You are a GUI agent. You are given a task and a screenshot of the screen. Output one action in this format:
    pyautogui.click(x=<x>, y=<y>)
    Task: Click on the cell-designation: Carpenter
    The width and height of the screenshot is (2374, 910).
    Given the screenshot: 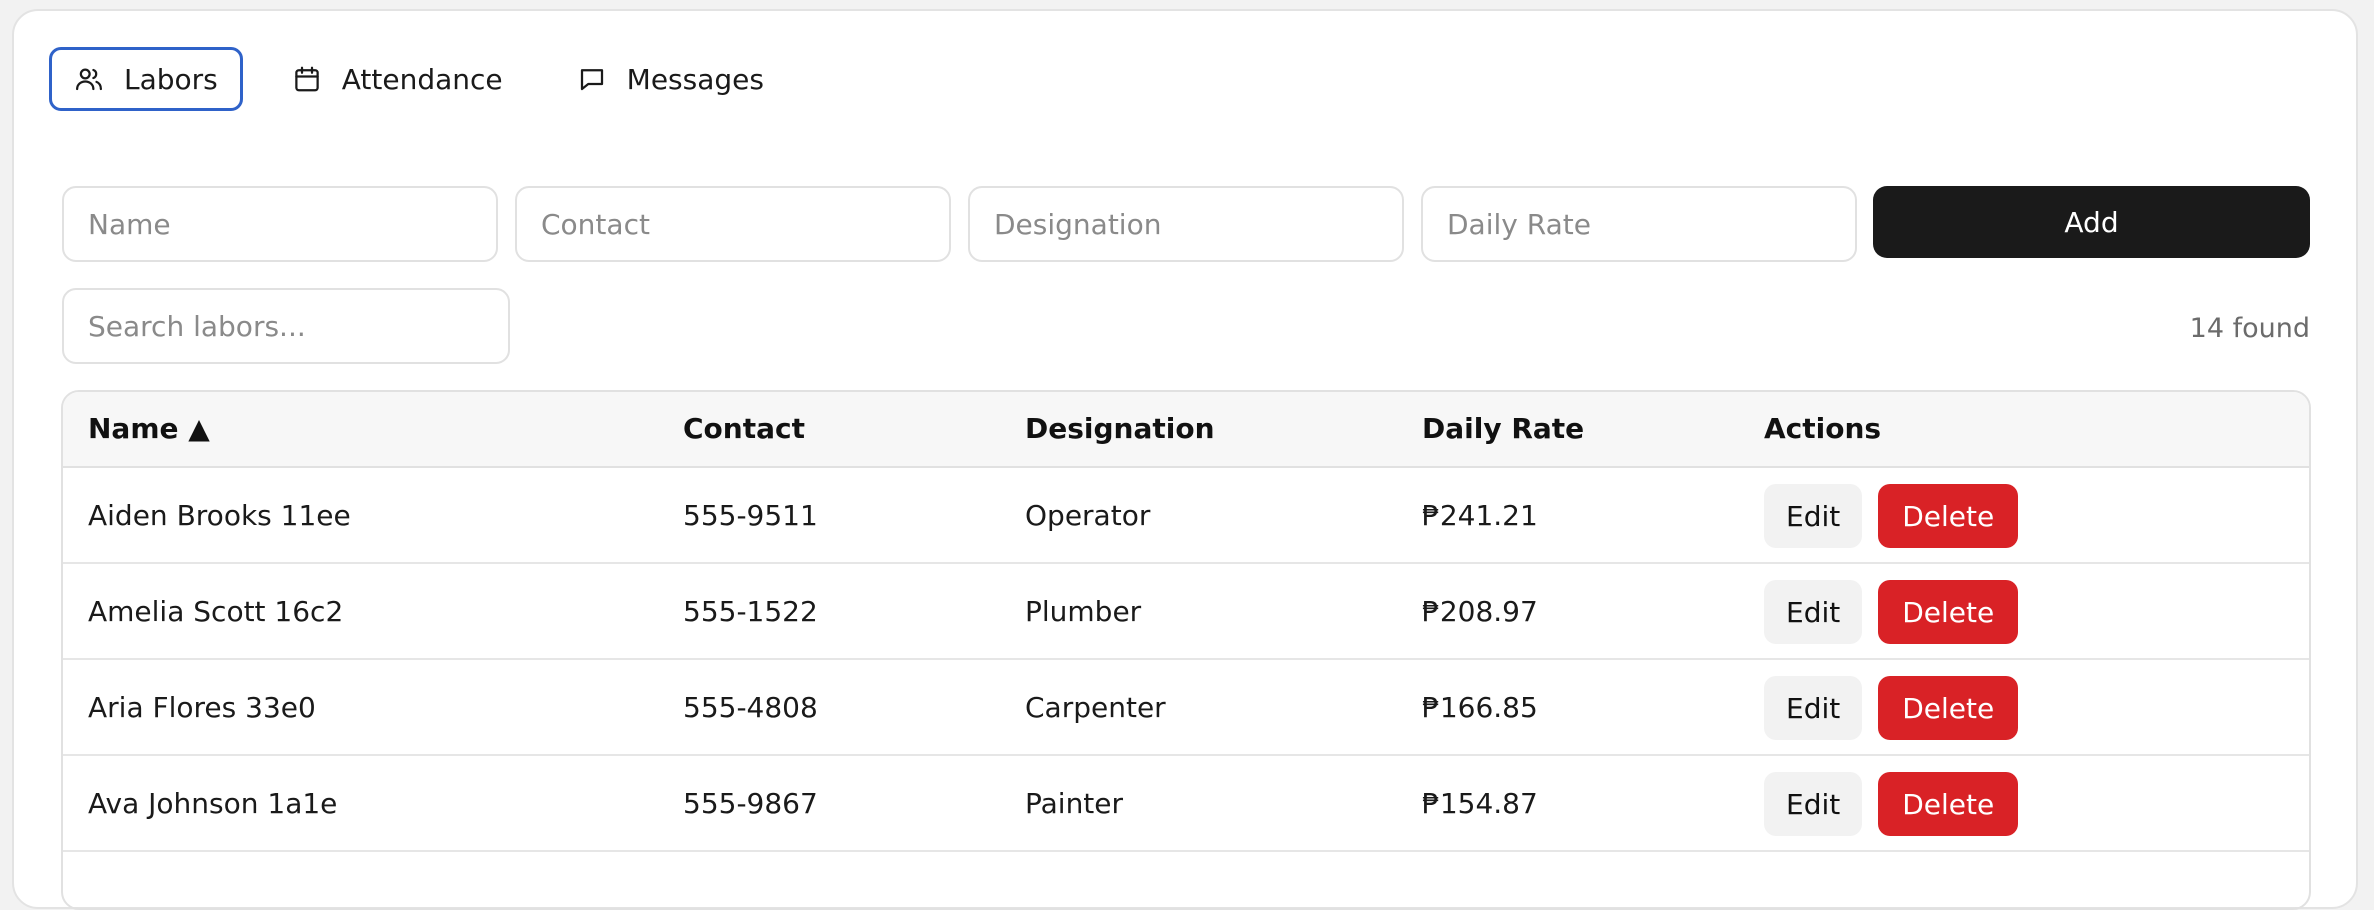 What is the action you would take?
    pyautogui.click(x=1095, y=707)
    